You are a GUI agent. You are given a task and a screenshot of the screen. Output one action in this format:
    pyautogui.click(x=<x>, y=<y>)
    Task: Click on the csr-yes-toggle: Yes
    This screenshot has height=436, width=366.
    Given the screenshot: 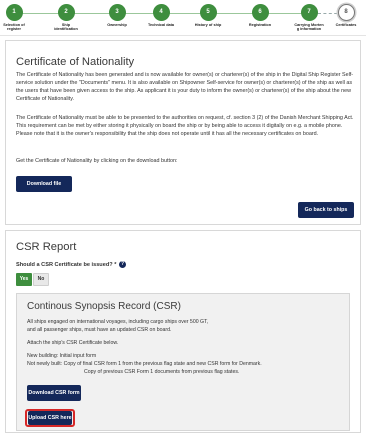 What is the action you would take?
    pyautogui.click(x=24, y=279)
    